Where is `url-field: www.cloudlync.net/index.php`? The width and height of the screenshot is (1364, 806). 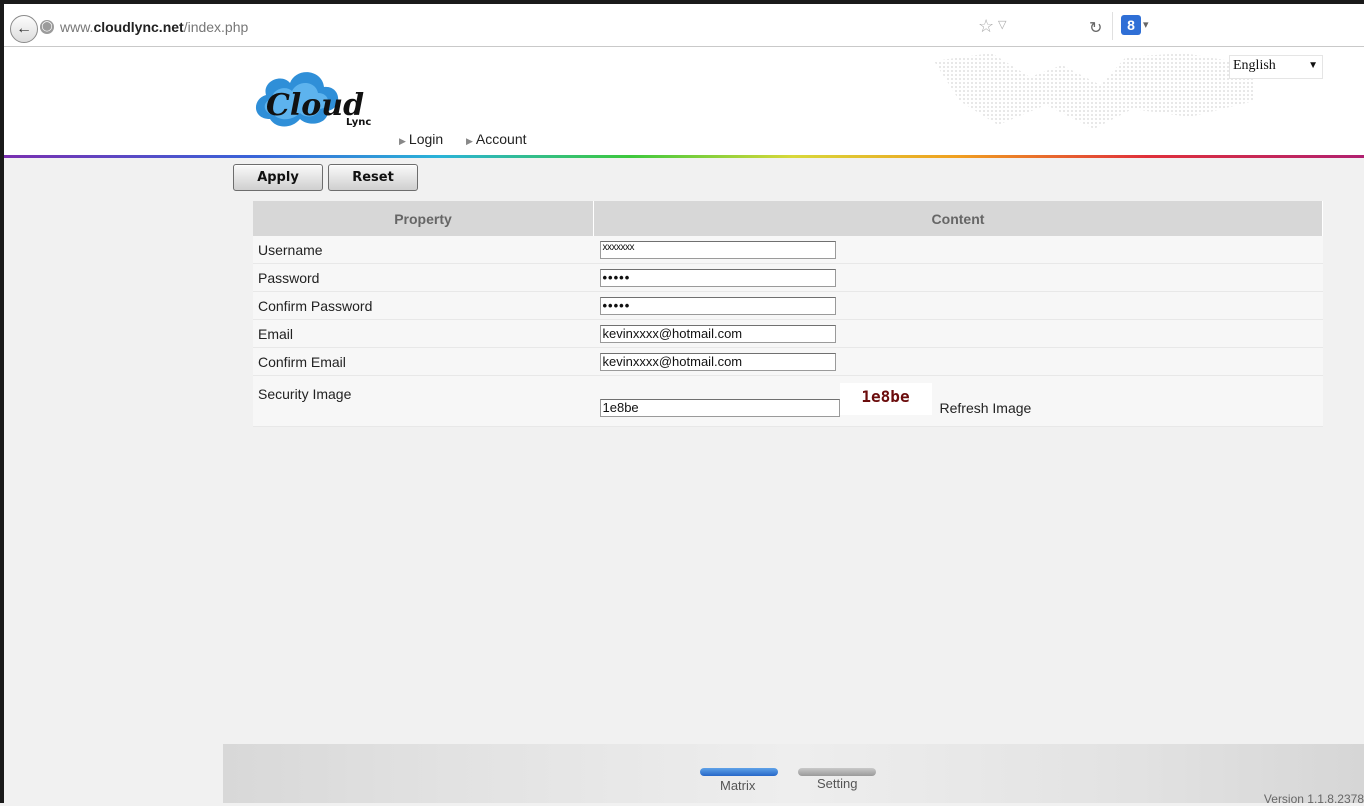
url-field: www.cloudlync.net/index.php is located at coordinates (154, 27).